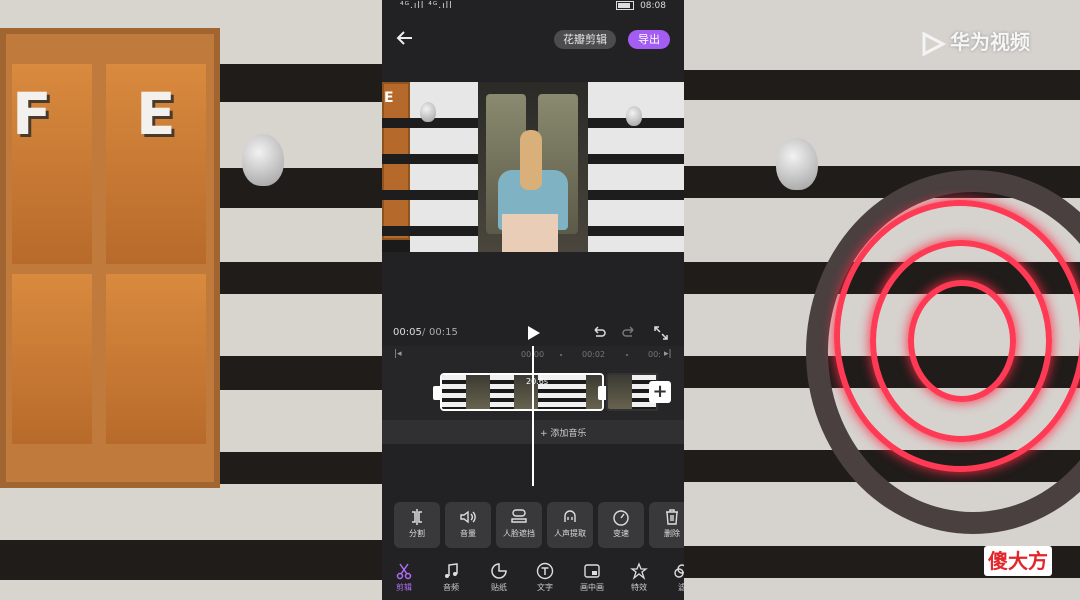 This screenshot has width=1080, height=600. What do you see at coordinates (522, 392) in the screenshot?
I see `video-clip: 20.6s` at bounding box center [522, 392].